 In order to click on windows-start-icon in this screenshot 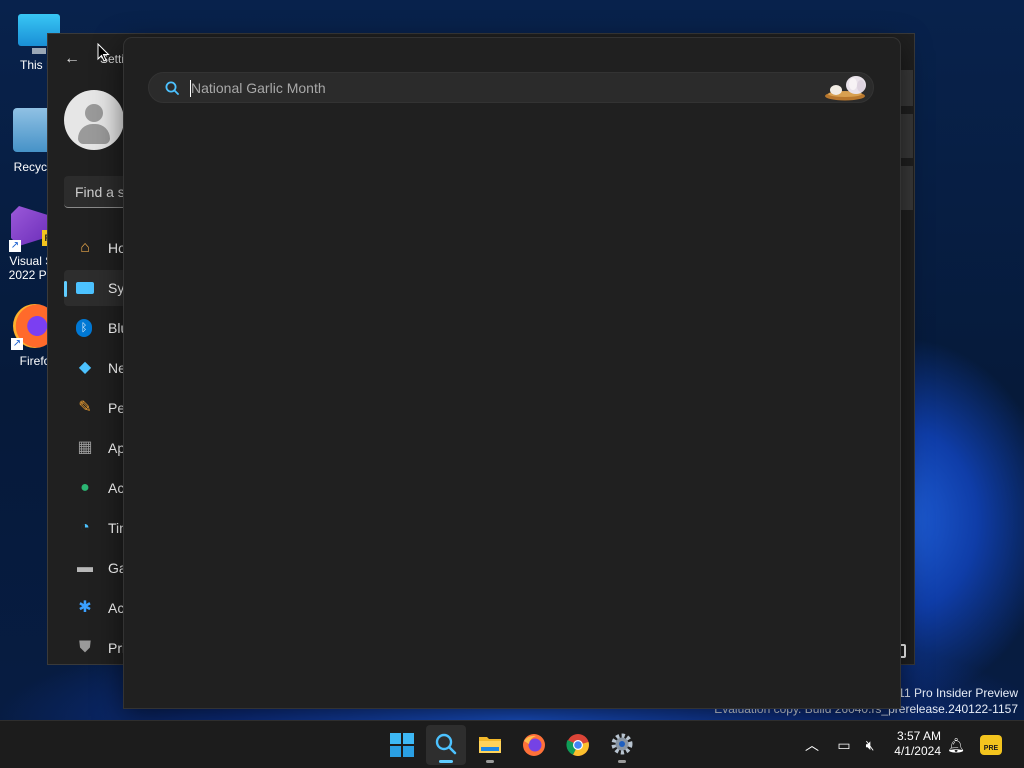, I will do `click(402, 745)`.